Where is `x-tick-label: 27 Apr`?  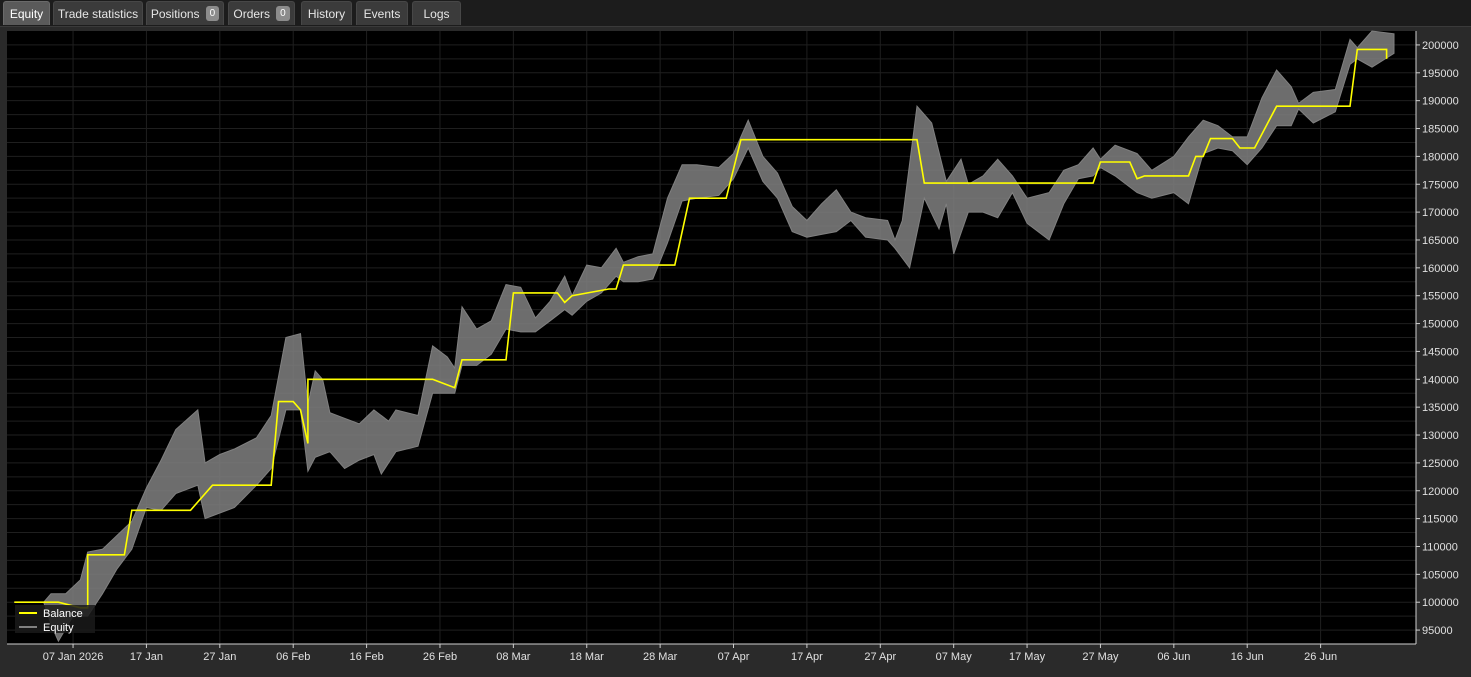 x-tick-label: 27 Apr is located at coordinates (880, 657).